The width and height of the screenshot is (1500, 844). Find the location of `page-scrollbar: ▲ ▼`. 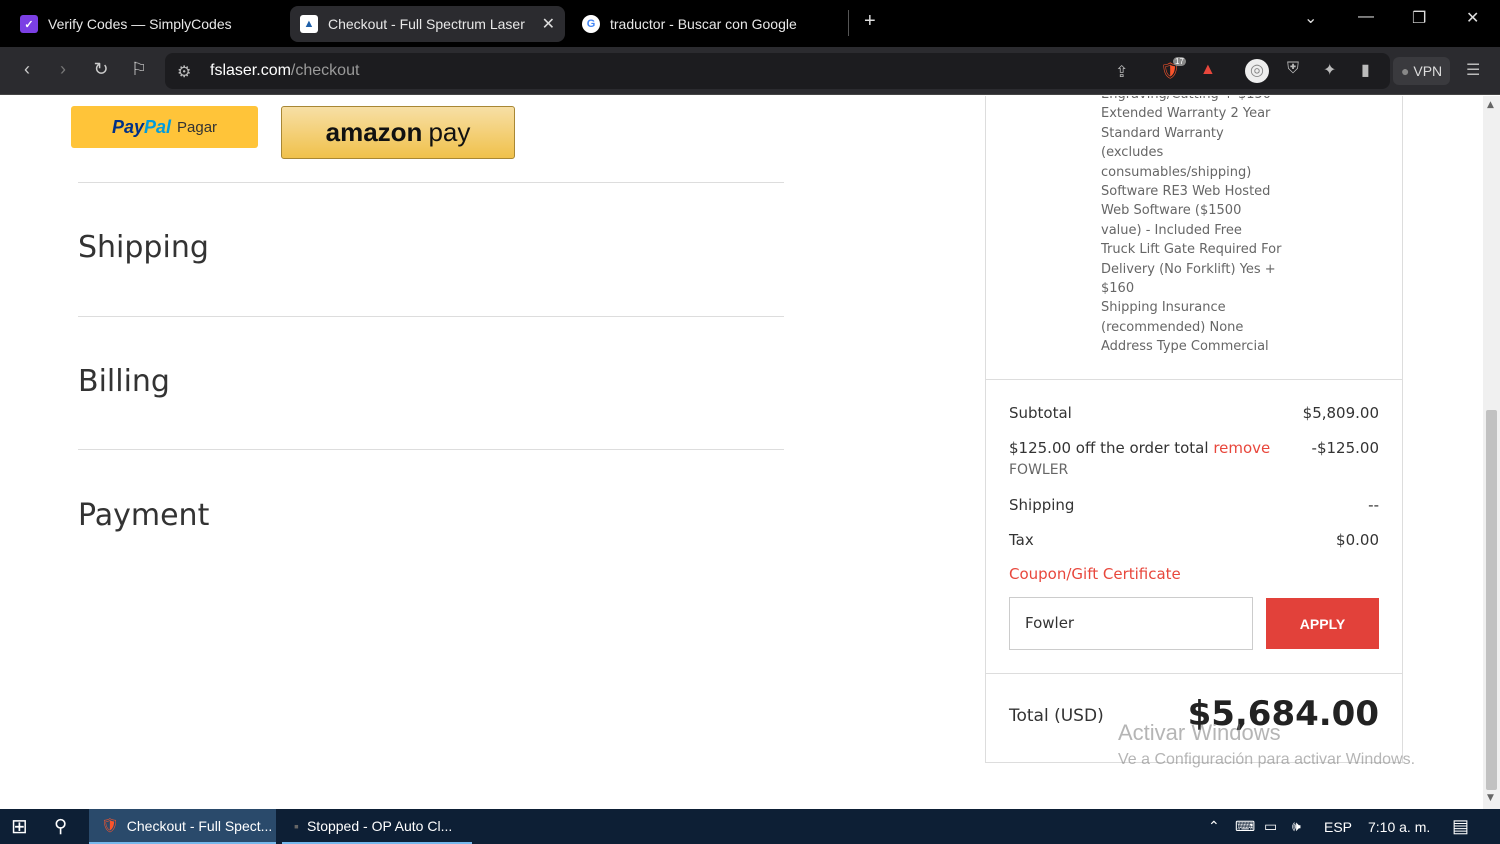

page-scrollbar: ▲ ▼ is located at coordinates (1491, 452).